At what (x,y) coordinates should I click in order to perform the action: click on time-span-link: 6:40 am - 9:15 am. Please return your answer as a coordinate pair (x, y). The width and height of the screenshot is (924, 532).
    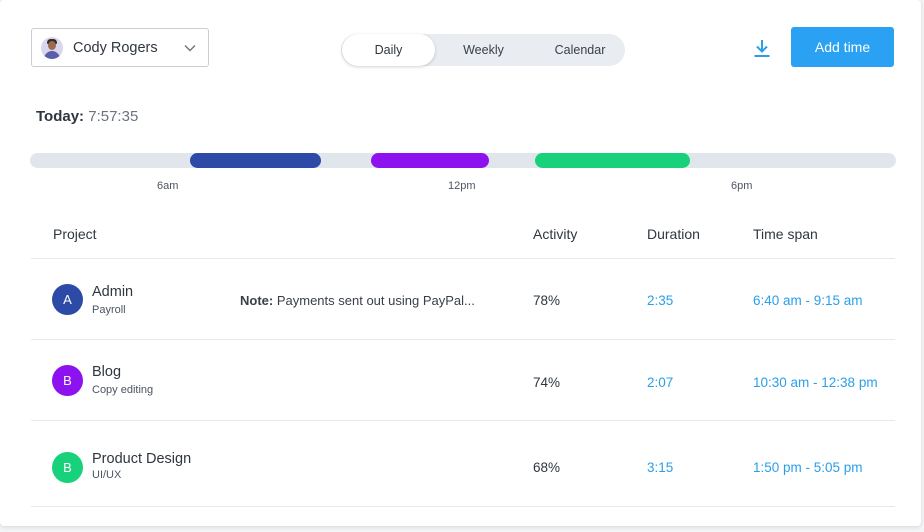
    Looking at the image, I should click on (808, 300).